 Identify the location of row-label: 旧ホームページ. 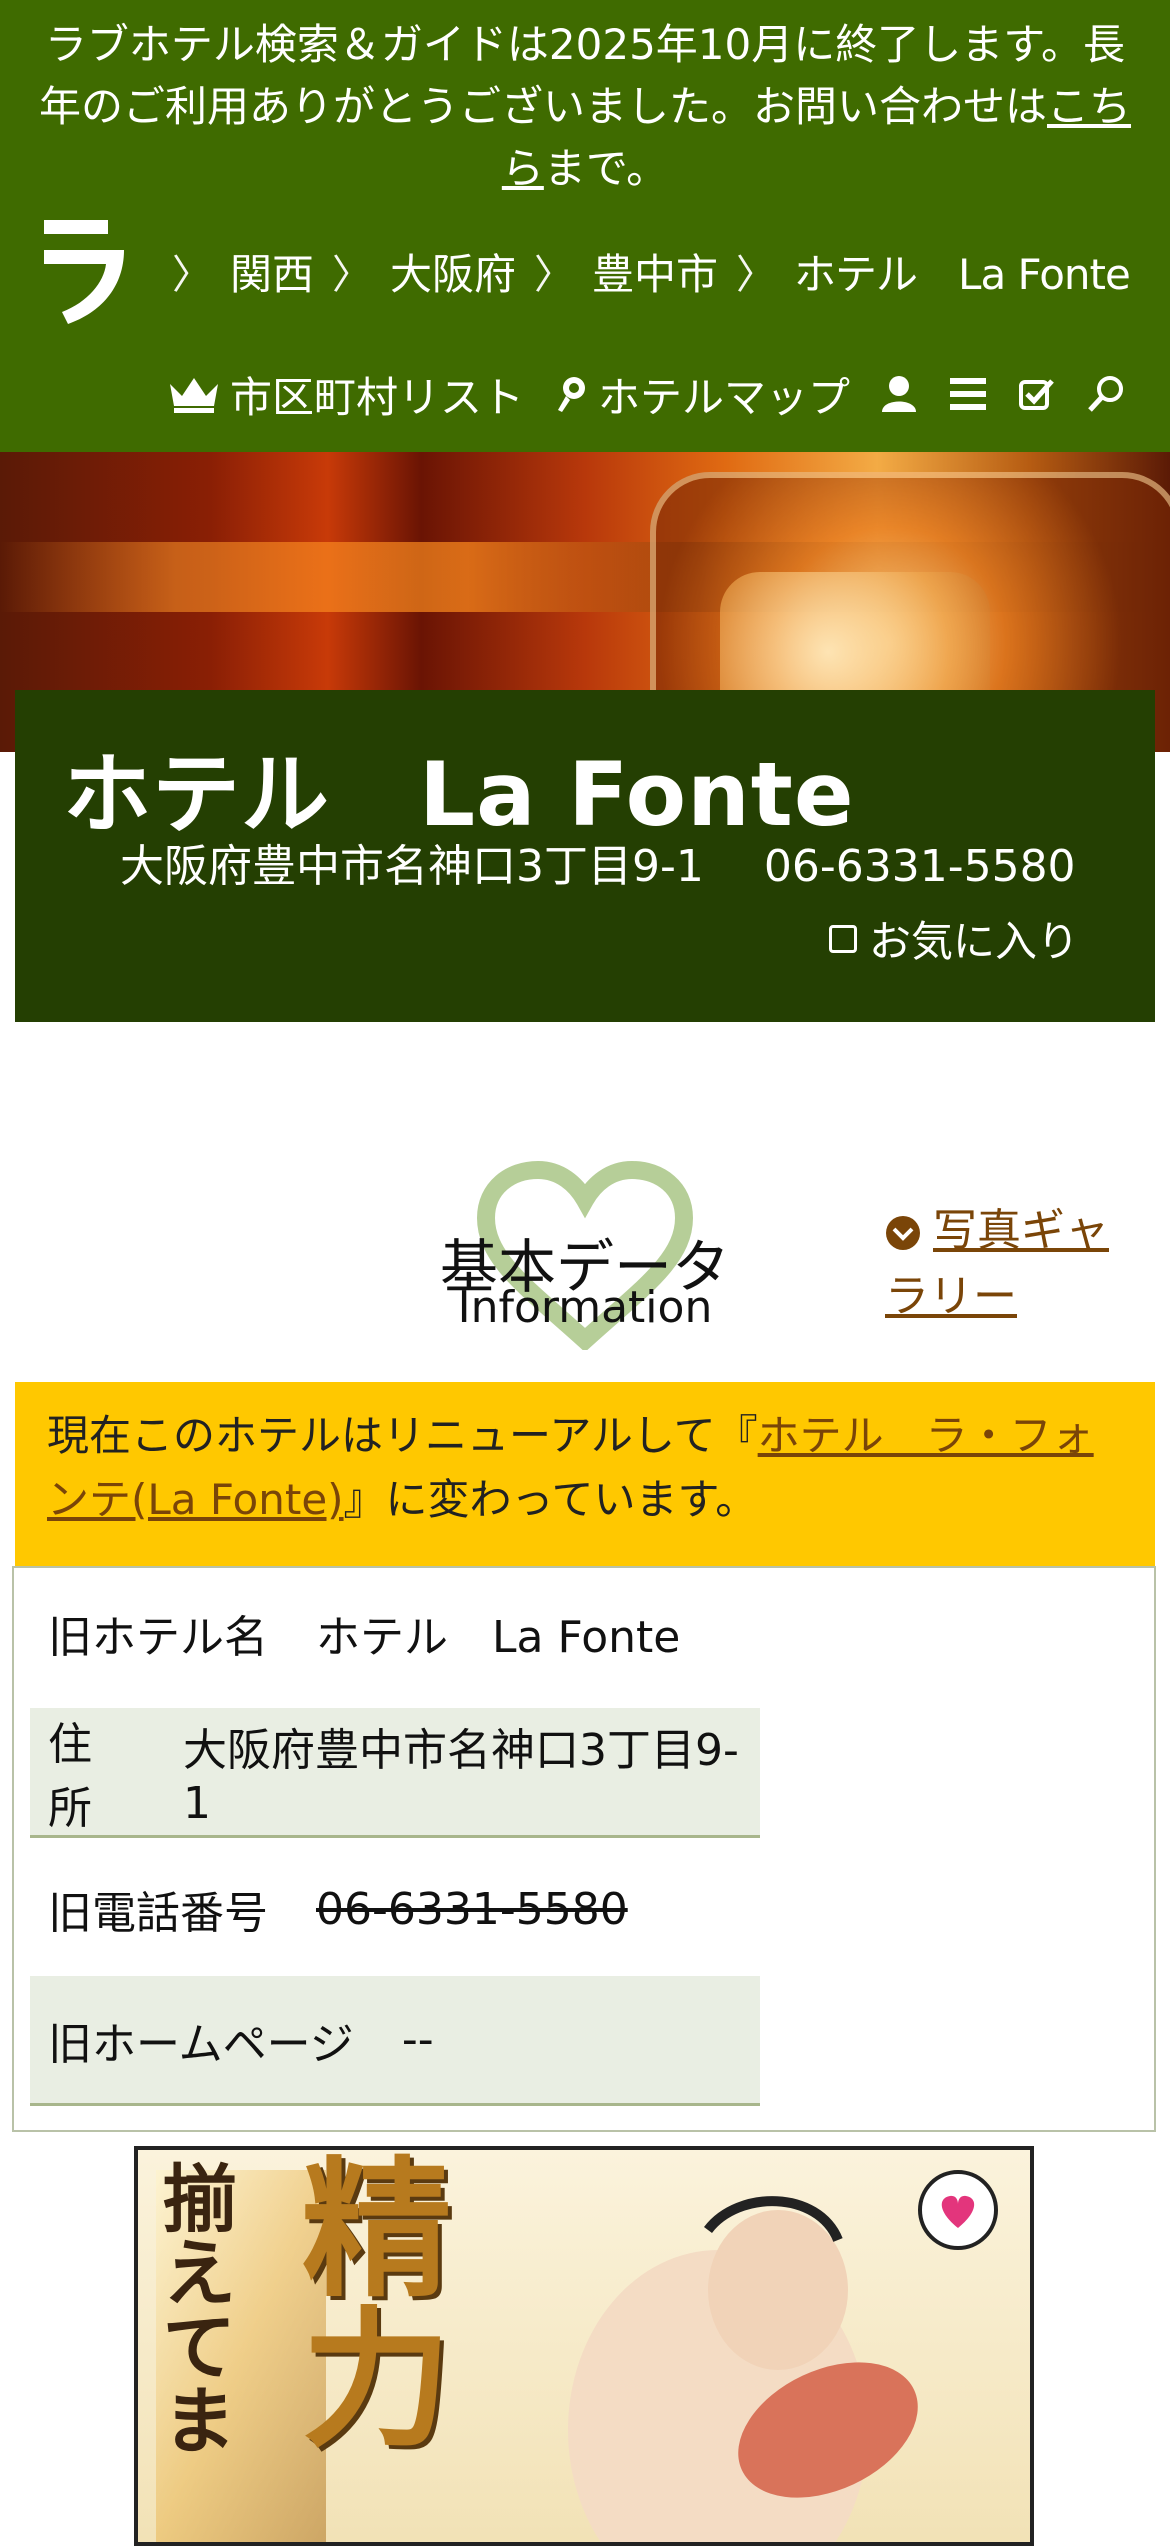
(201, 2044).